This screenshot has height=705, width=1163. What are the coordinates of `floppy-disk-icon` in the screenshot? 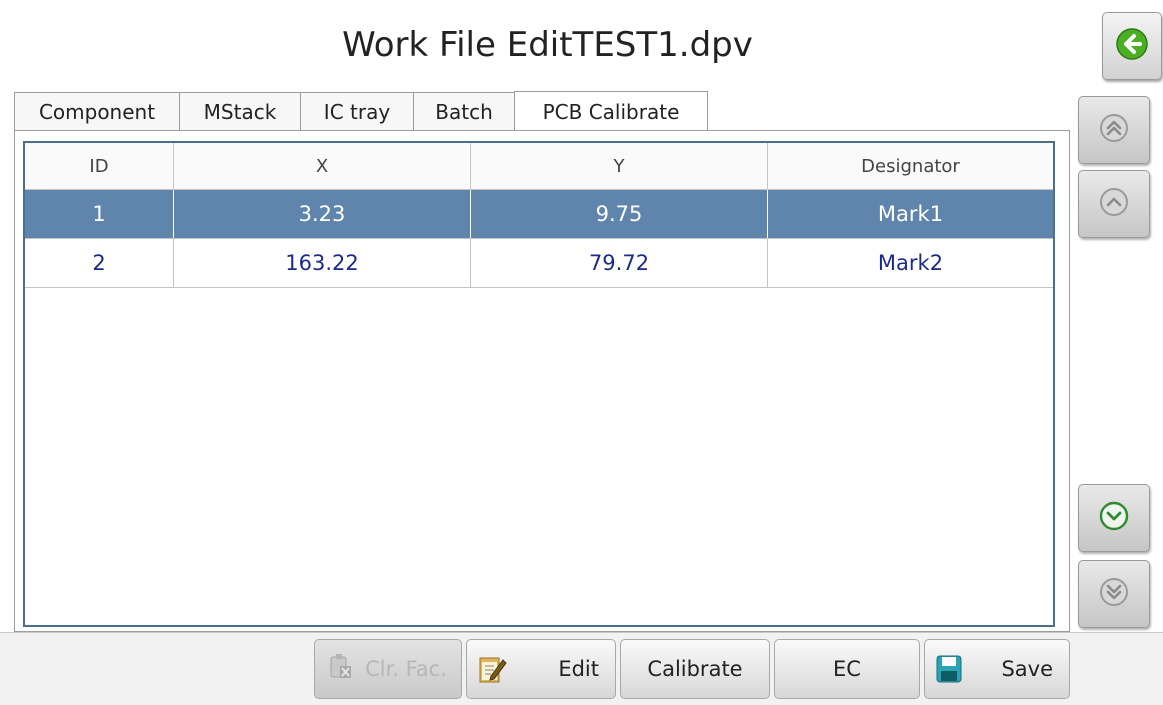 It's located at (949, 671).